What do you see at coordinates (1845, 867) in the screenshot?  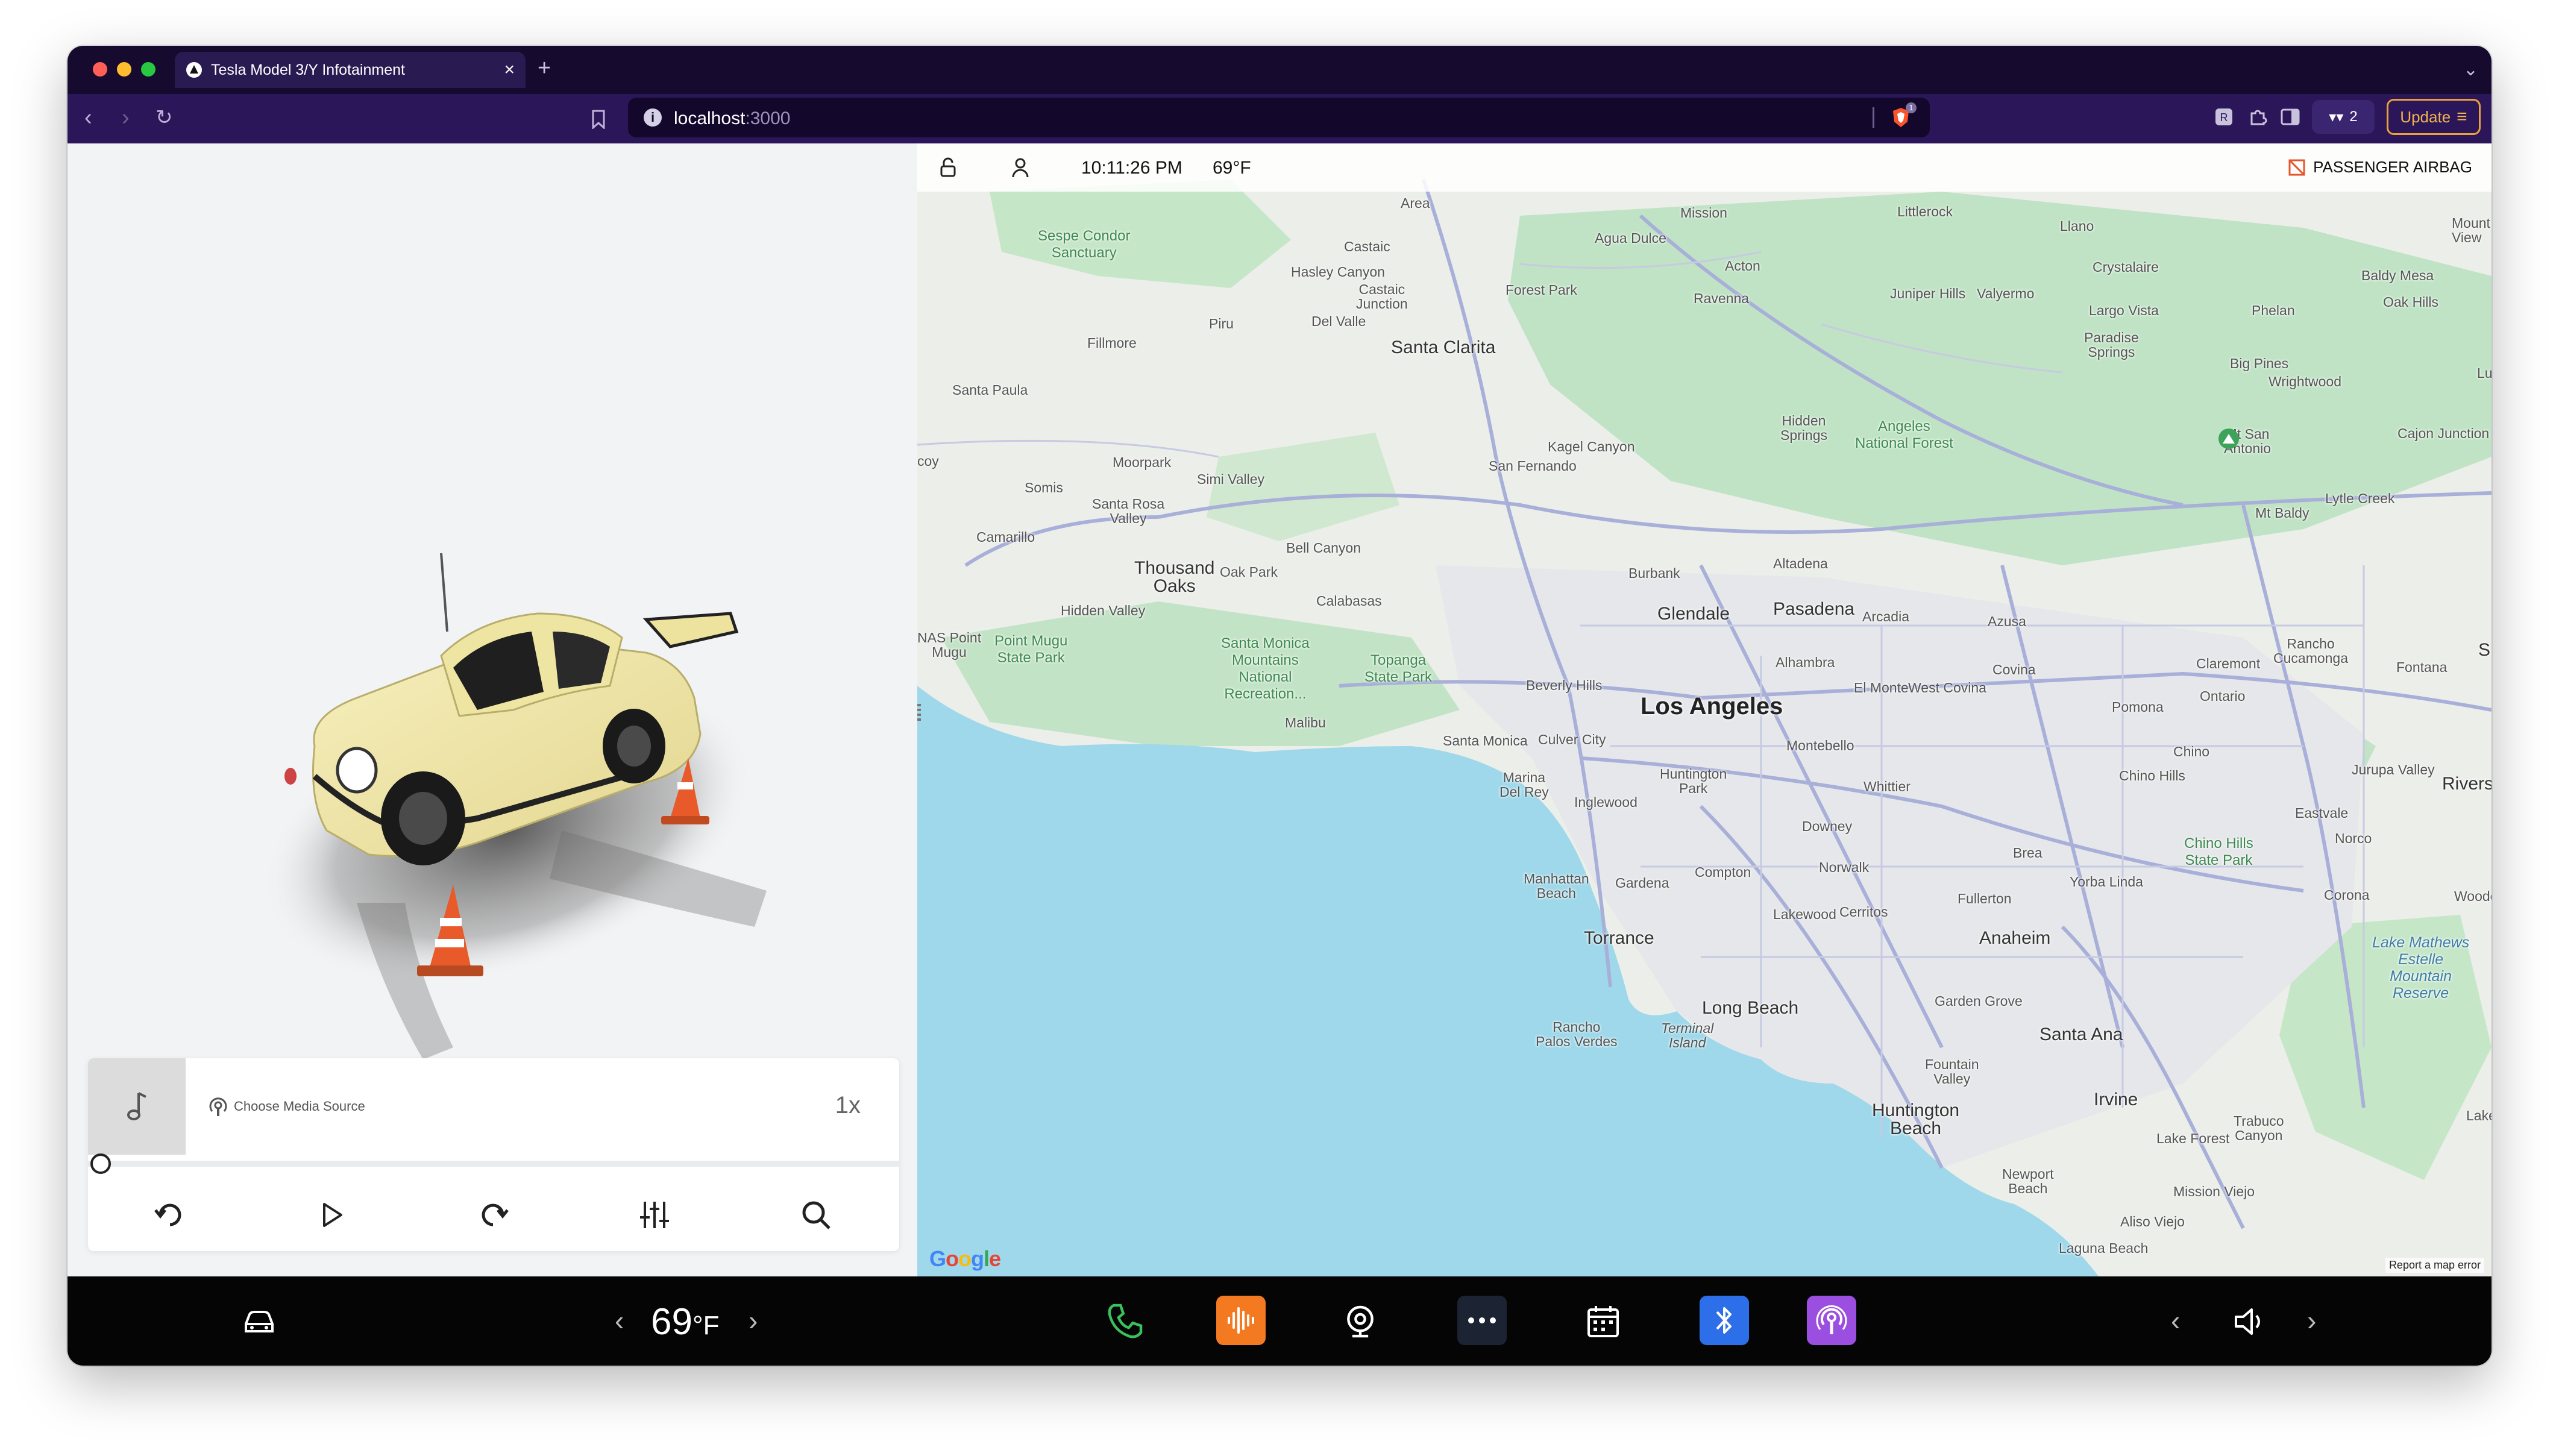 I see `map-label-norwalk: Norwalk` at bounding box center [1845, 867].